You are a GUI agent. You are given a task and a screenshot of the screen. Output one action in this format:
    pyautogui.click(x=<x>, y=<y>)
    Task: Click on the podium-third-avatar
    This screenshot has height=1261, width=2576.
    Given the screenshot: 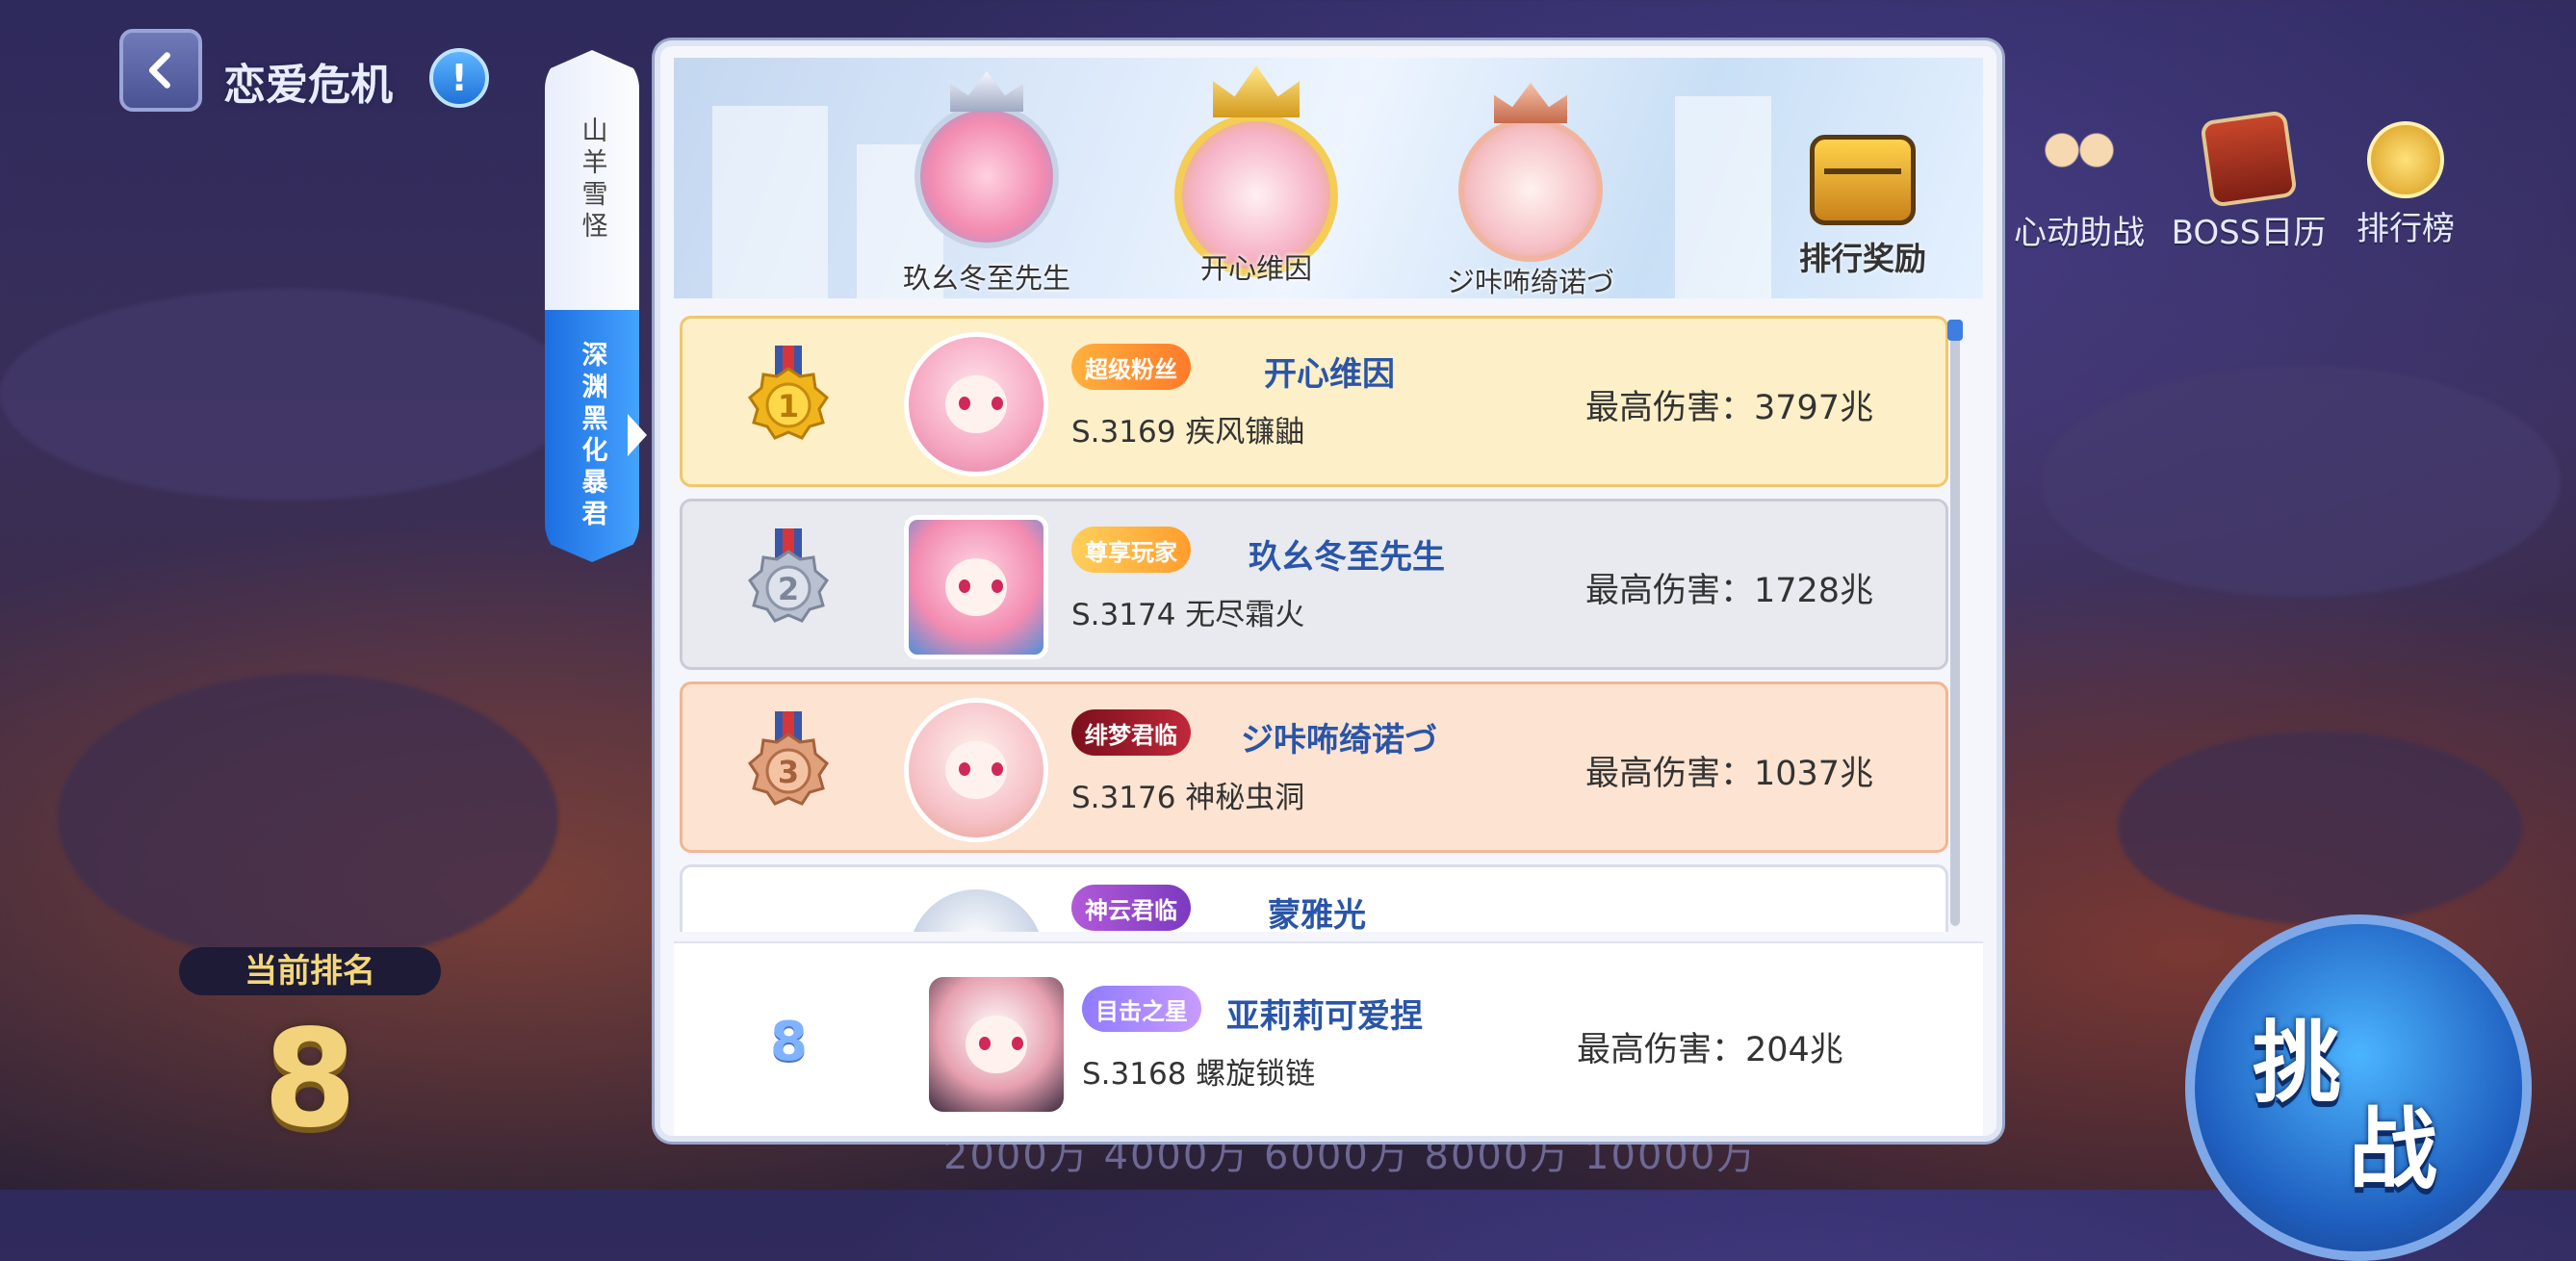 What is the action you would take?
    pyautogui.click(x=1530, y=189)
    